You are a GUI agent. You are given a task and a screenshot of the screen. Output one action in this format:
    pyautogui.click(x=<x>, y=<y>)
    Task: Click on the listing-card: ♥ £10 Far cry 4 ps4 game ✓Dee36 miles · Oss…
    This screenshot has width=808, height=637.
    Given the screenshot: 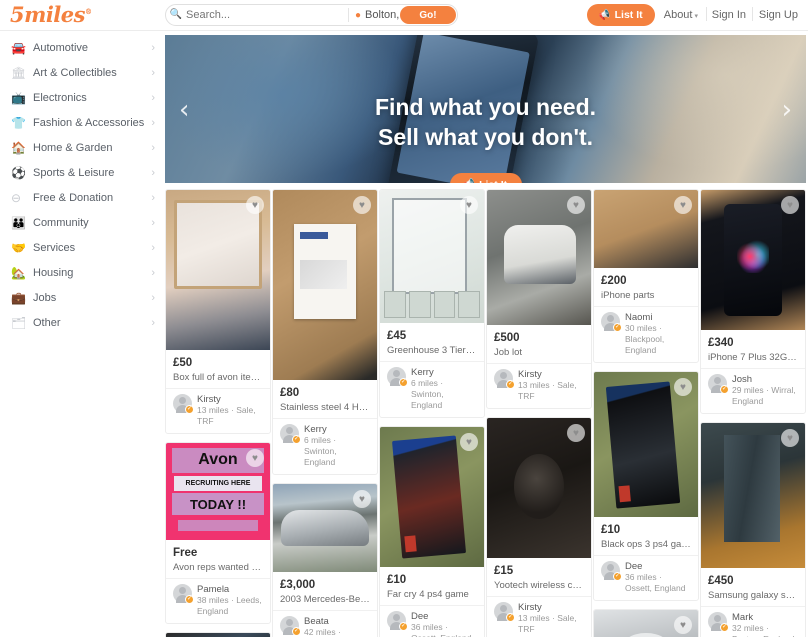 What is the action you would take?
    pyautogui.click(x=432, y=531)
    